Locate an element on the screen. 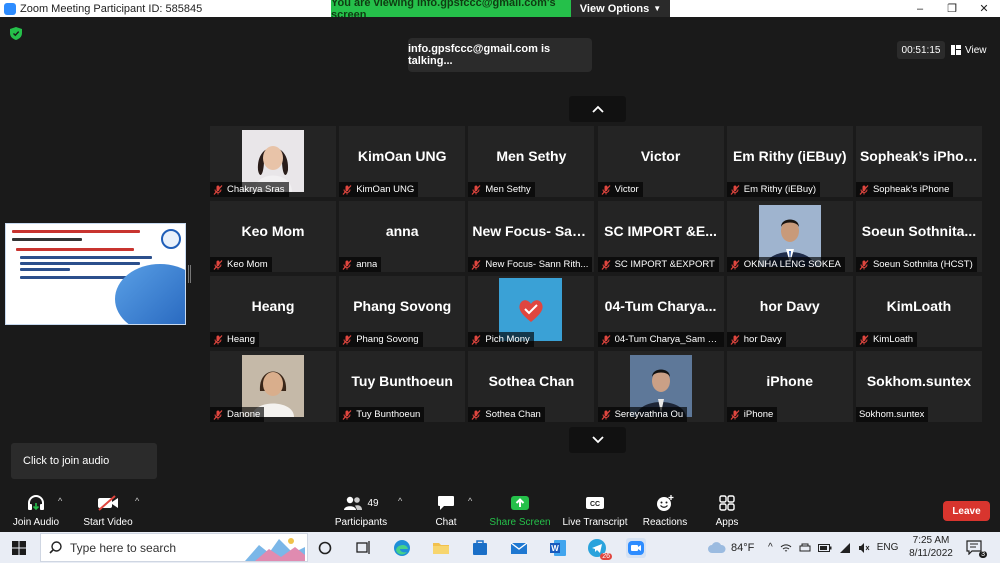 This screenshot has height=563, width=1000. participant-tile-men-sethy: Men Sethy Men Sethy is located at coordinates (531, 161).